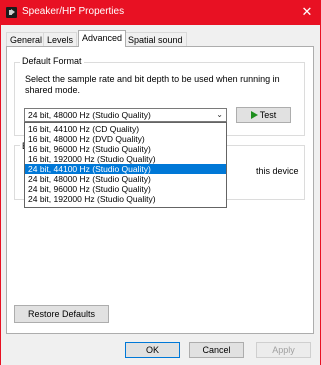 This screenshot has height=365, width=321. Describe the element at coordinates (254, 115) in the screenshot. I see `play-icon` at that location.